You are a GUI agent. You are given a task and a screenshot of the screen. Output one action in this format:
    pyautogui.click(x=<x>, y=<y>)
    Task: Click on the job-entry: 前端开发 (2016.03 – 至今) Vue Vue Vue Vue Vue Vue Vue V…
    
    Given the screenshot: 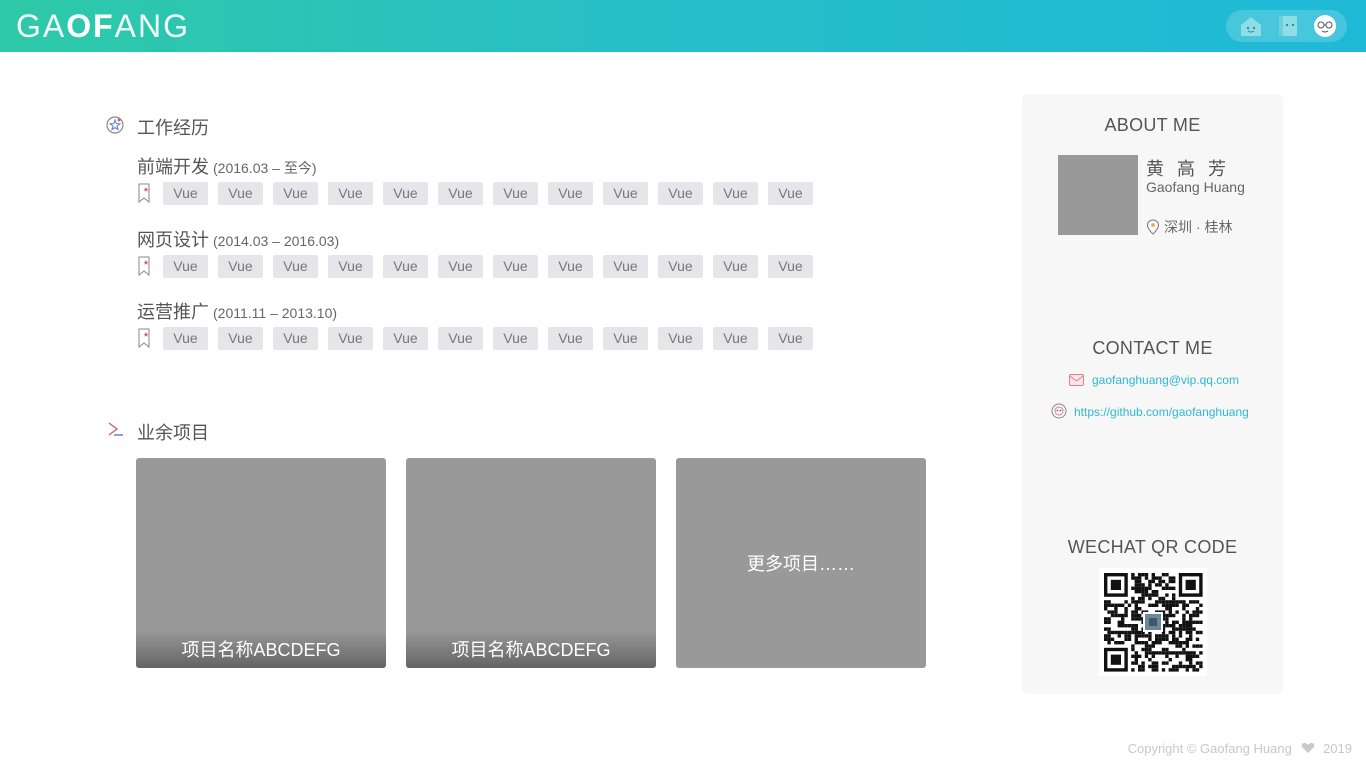 What is the action you would take?
    pyautogui.click(x=475, y=188)
    